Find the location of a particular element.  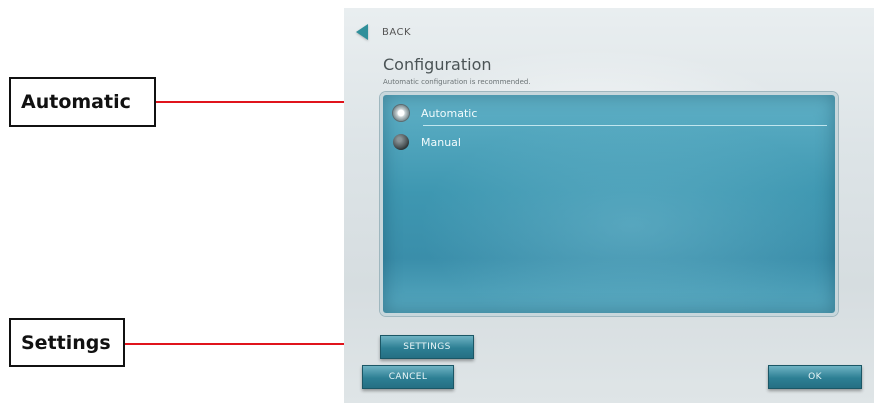

radio-selected-icon is located at coordinates (401, 113).